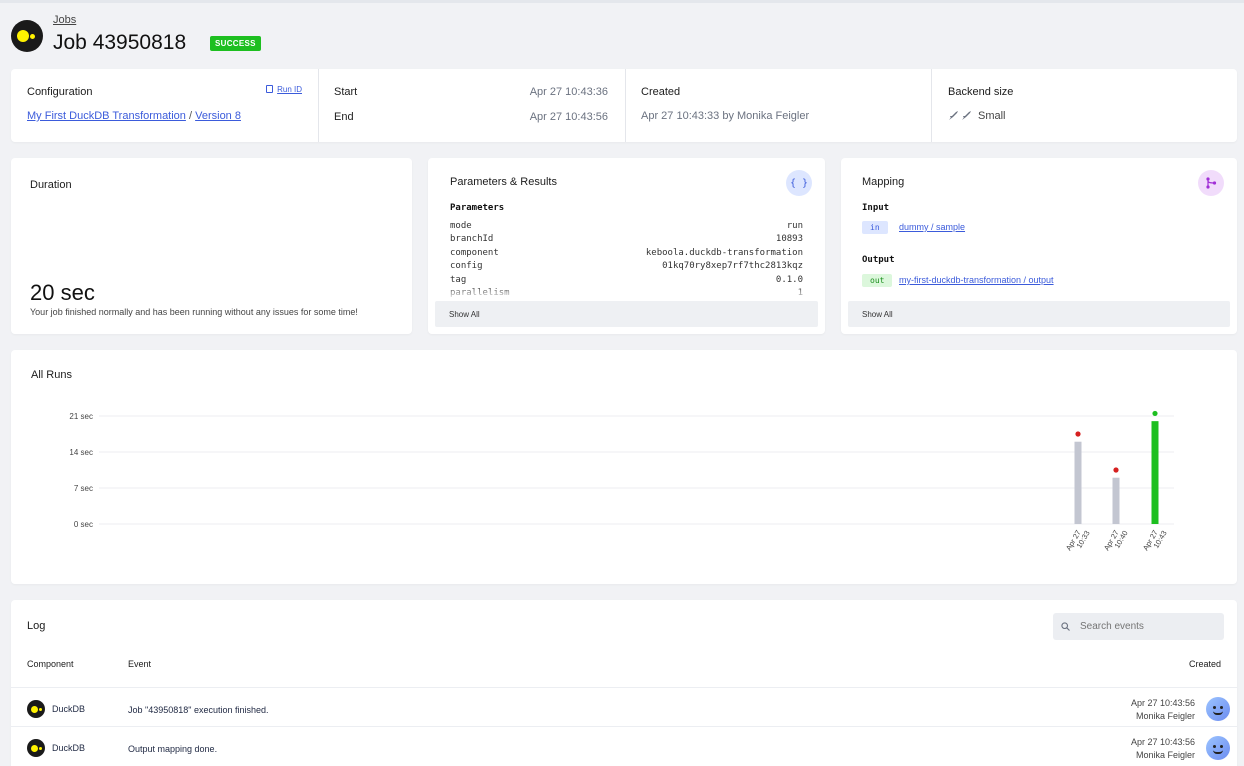 This screenshot has width=1244, height=766. I want to click on copy-icon, so click(270, 89).